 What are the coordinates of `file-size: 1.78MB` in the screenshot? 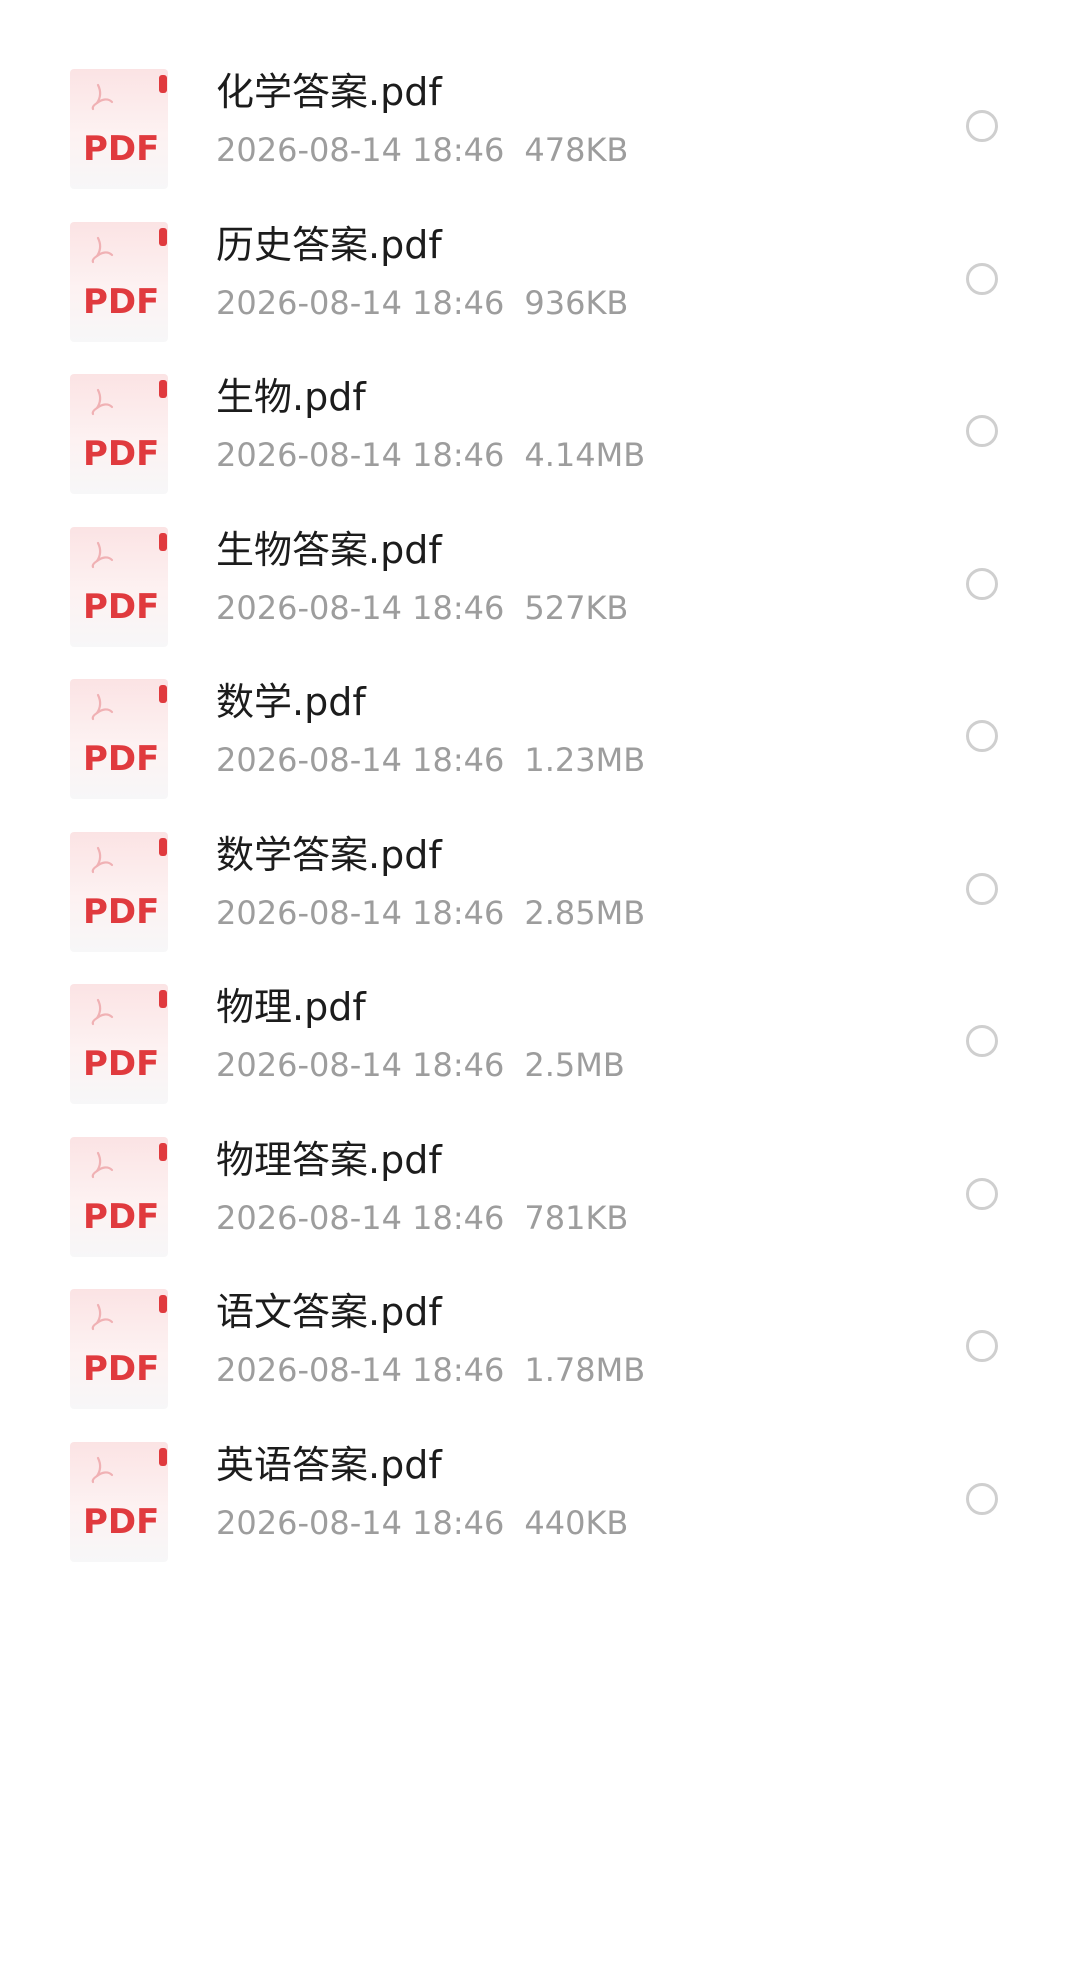 It's located at (585, 1370).